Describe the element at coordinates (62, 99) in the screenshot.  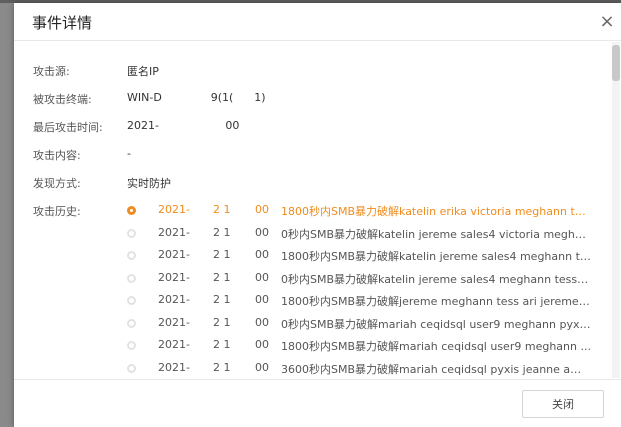
I see `field-label: 被攻击终端:` at that location.